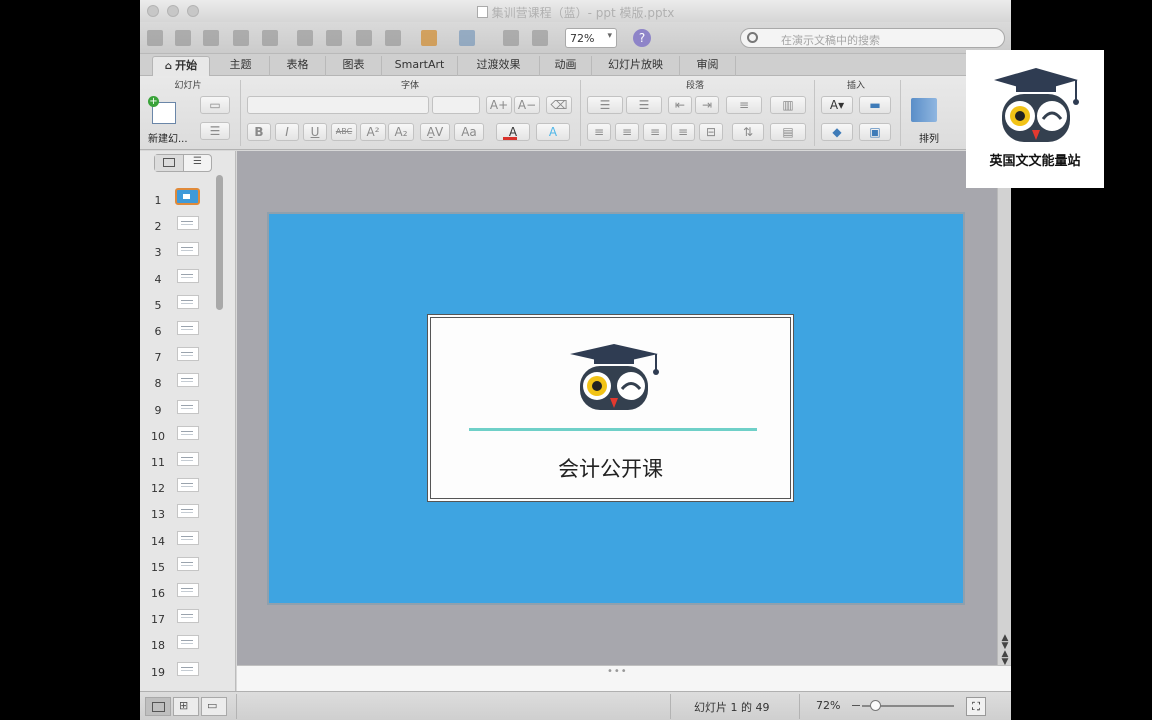 The image size is (1152, 720). Describe the element at coordinates (471, 38) in the screenshot. I see `redo-button` at that location.